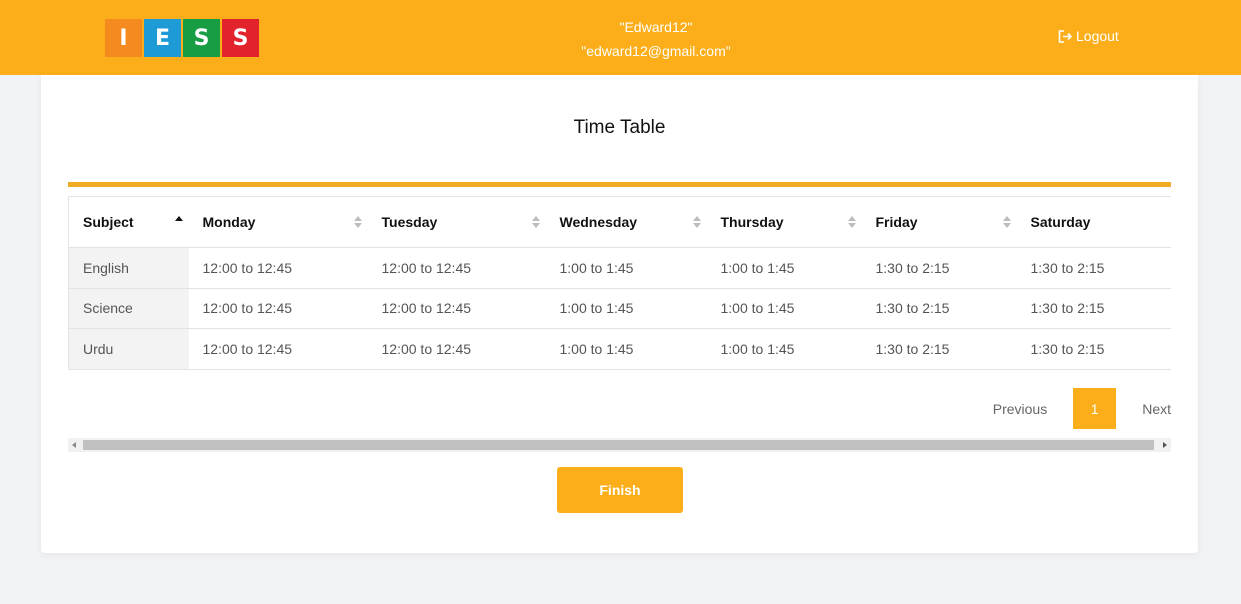 The image size is (1241, 604). What do you see at coordinates (74, 445) in the screenshot?
I see `scroll-left-icon` at bounding box center [74, 445].